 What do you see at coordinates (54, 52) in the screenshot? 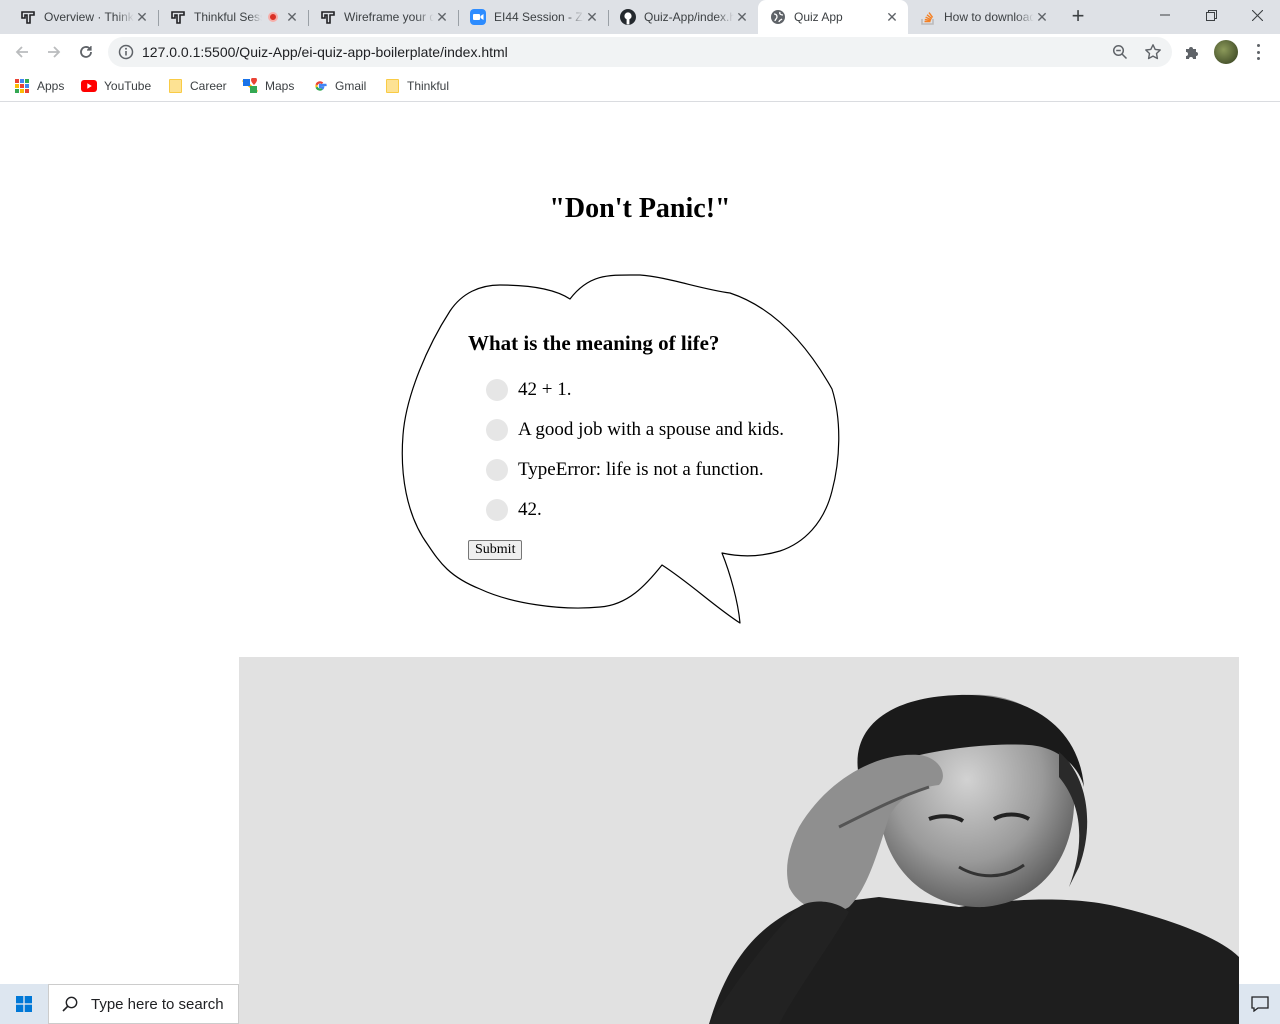
I see `forward-button` at bounding box center [54, 52].